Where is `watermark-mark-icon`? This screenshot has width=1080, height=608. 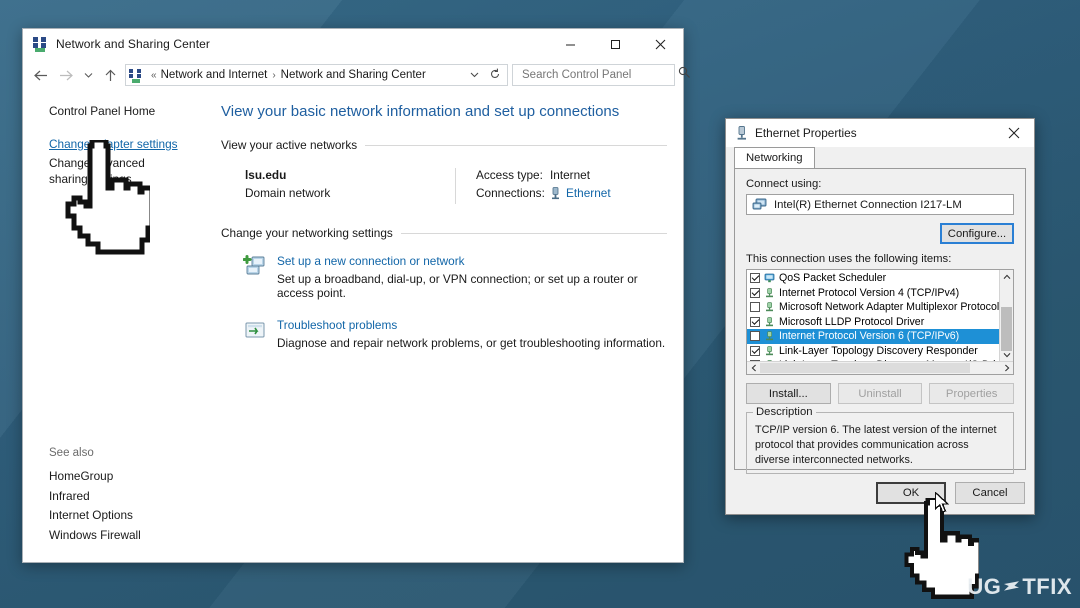 watermark-mark-icon is located at coordinates (1011, 587).